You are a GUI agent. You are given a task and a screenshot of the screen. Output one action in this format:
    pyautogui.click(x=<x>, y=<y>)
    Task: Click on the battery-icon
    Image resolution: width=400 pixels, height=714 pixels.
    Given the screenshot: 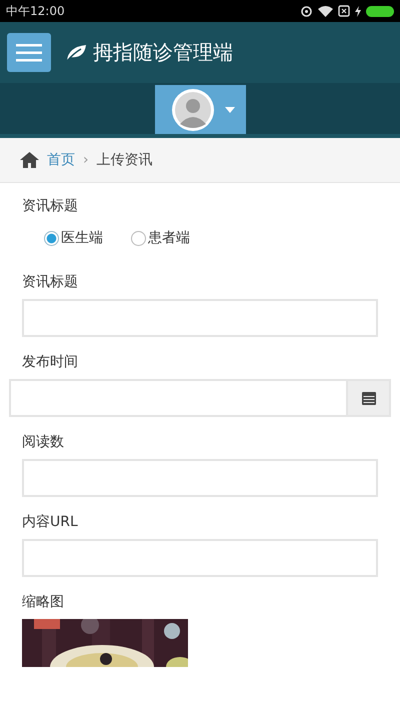 What is the action you would take?
    pyautogui.click(x=380, y=11)
    